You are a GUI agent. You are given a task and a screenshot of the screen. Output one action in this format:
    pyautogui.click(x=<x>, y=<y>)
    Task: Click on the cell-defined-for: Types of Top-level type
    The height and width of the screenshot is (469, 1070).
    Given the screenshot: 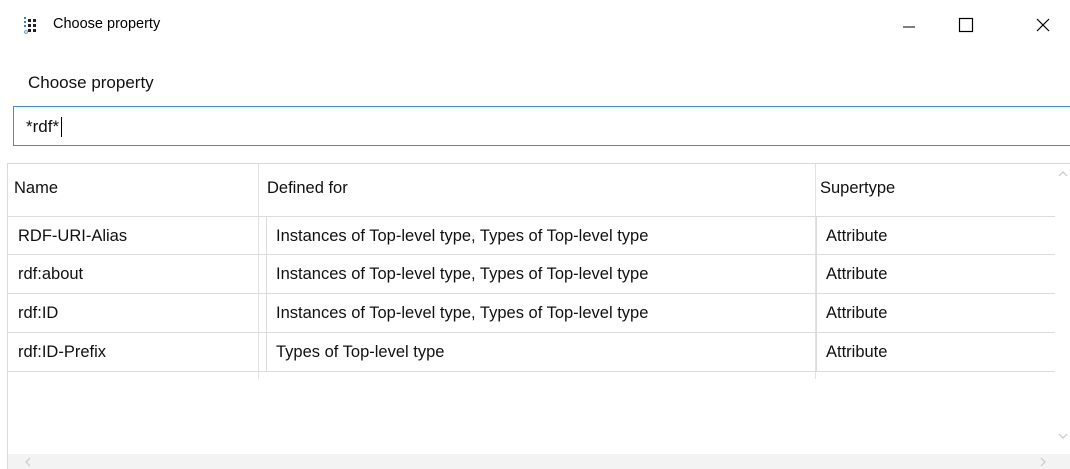 What is the action you would take?
    pyautogui.click(x=360, y=352)
    